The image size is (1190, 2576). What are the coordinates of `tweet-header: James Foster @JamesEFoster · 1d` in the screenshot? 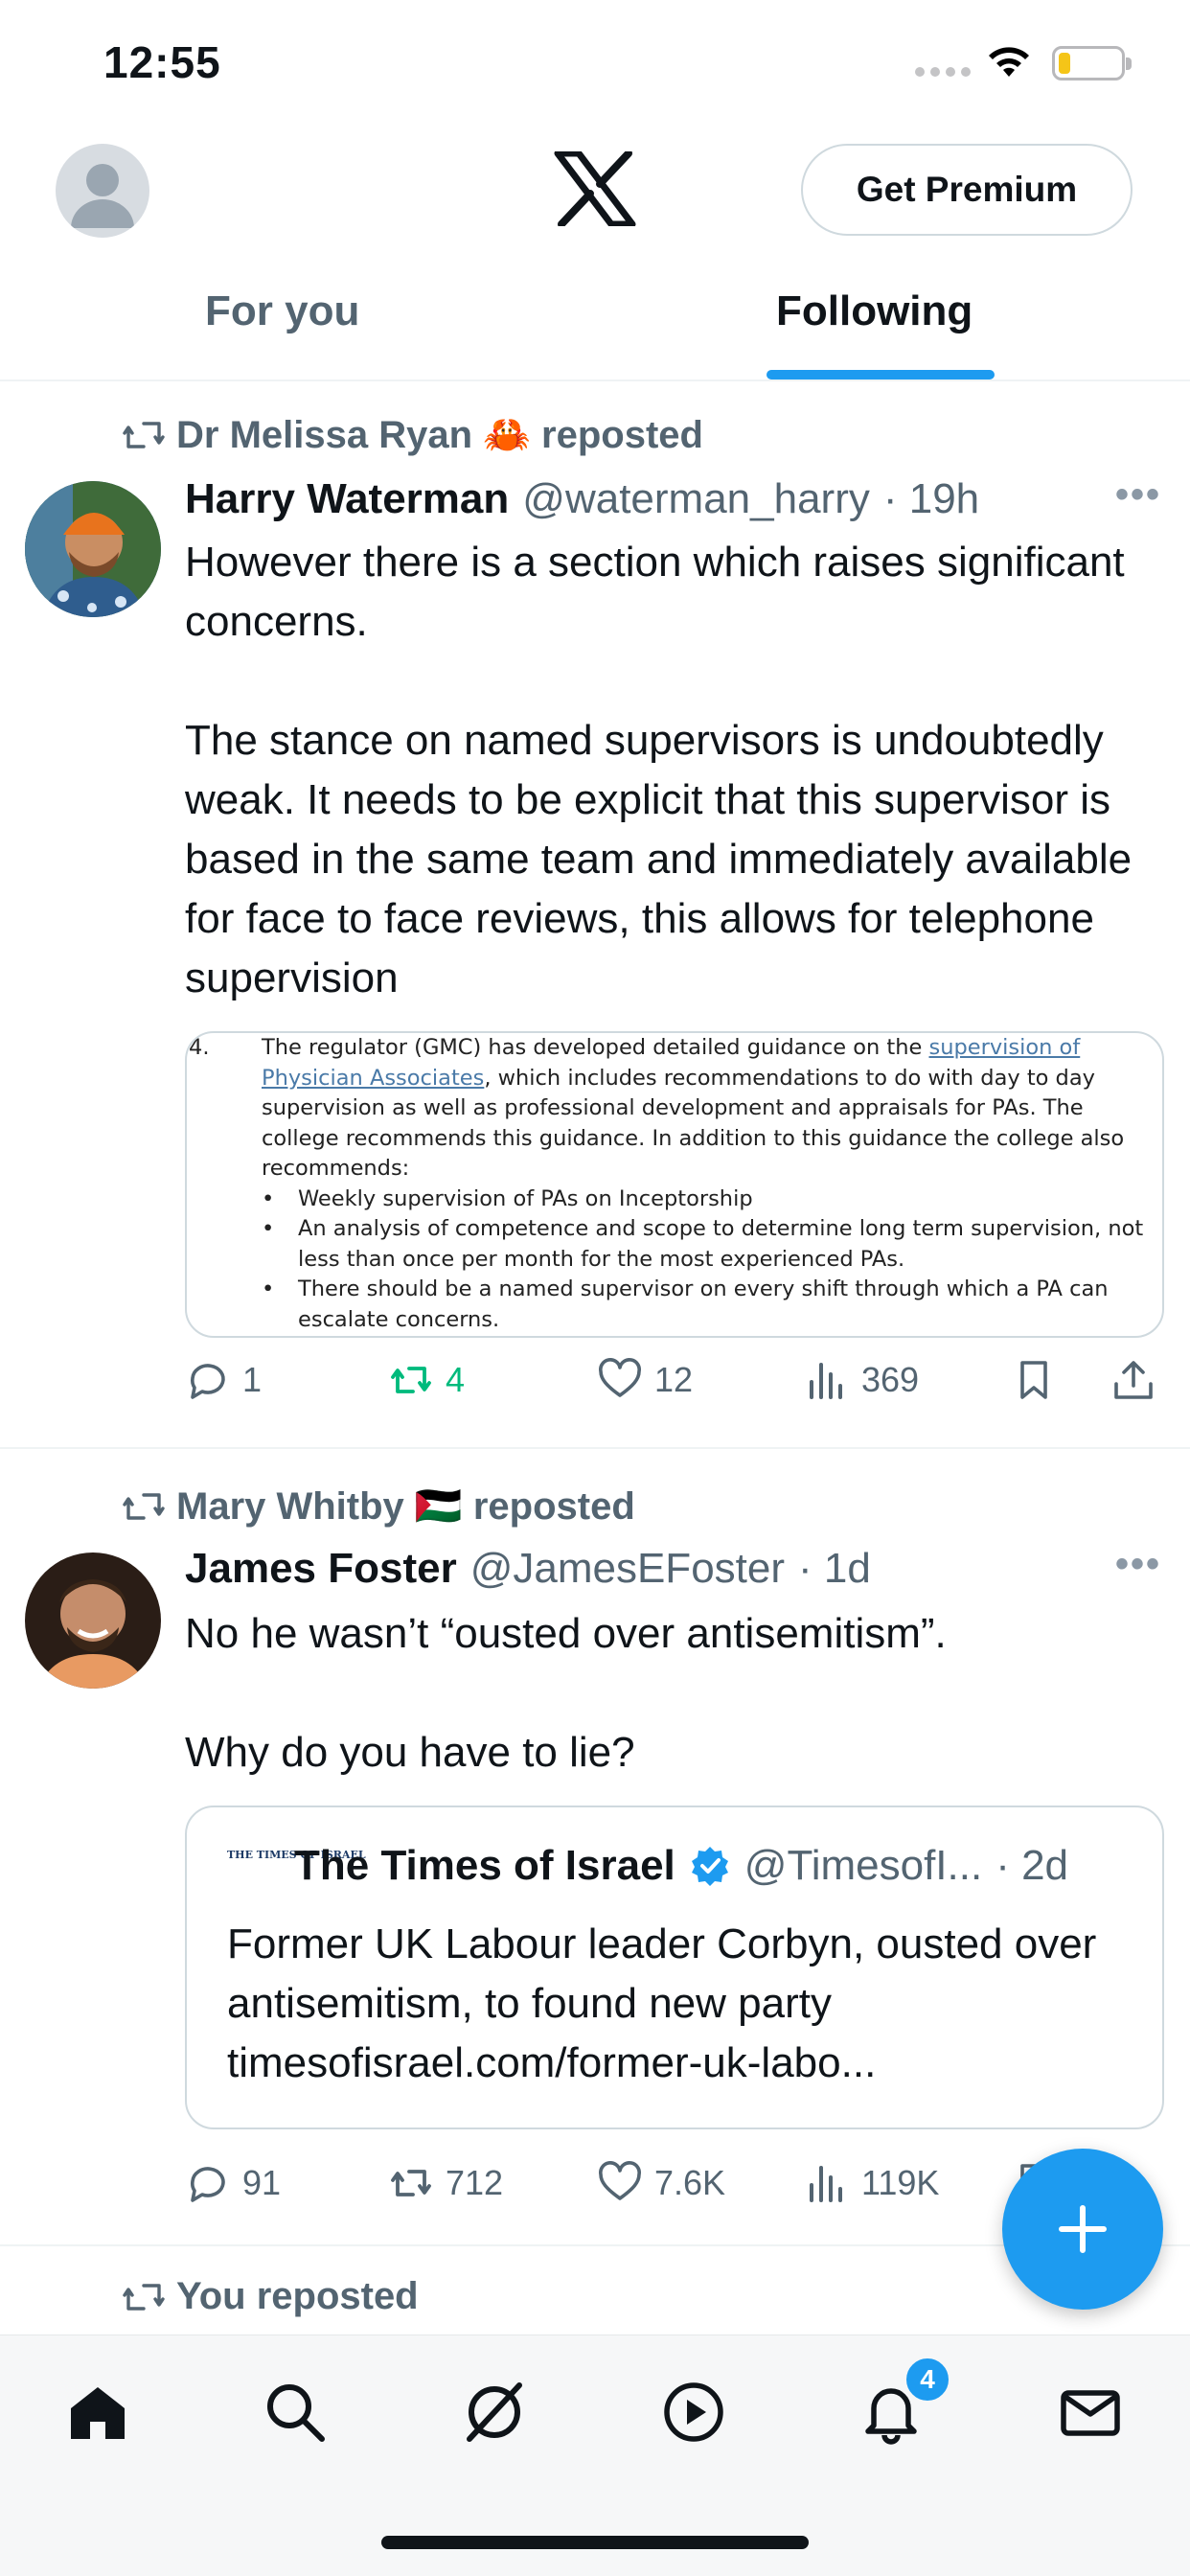 It's located at (528, 1569).